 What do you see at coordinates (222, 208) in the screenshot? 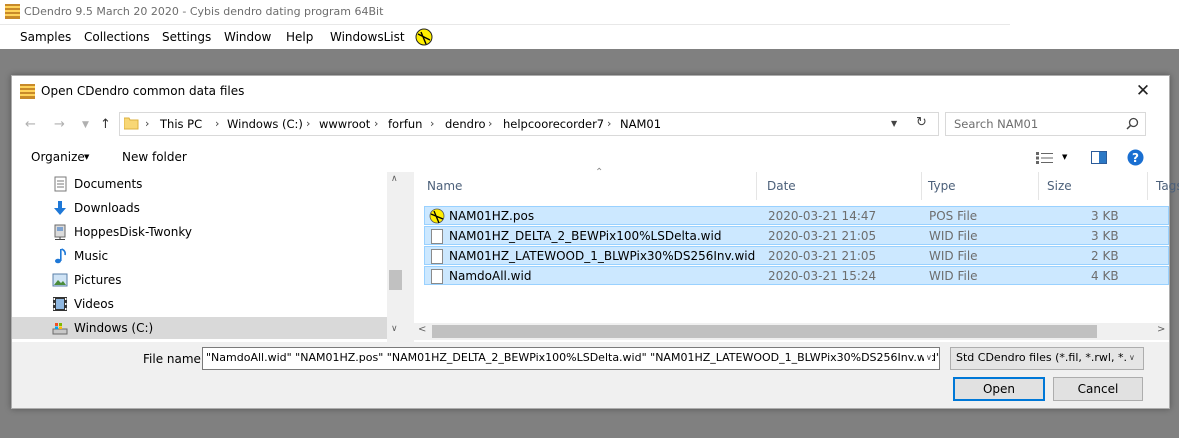
I see `nav-item-downloads: Downloads` at bounding box center [222, 208].